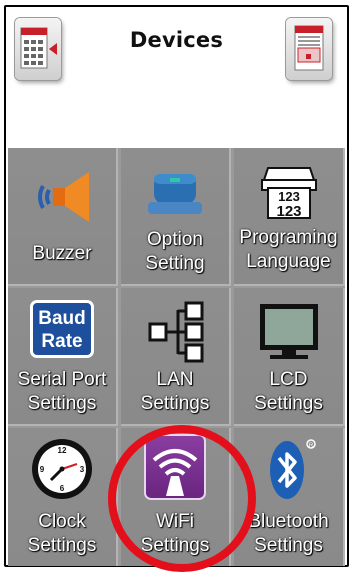 The width and height of the screenshot is (353, 572). What do you see at coordinates (63, 197) in the screenshot?
I see `speaker-icon` at bounding box center [63, 197].